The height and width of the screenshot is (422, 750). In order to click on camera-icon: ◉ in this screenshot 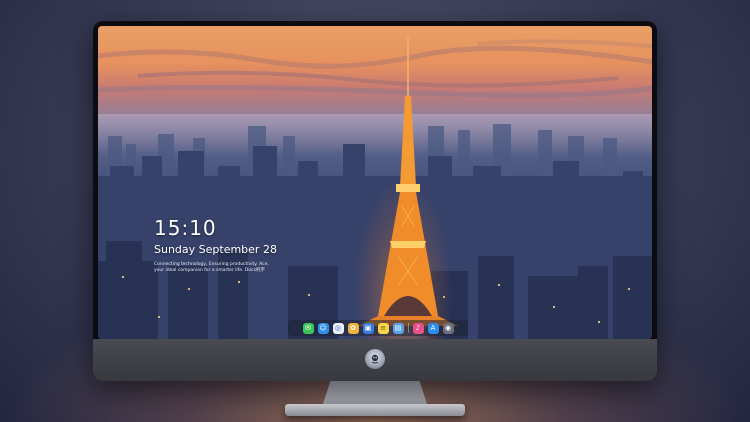, I will do `click(448, 328)`.